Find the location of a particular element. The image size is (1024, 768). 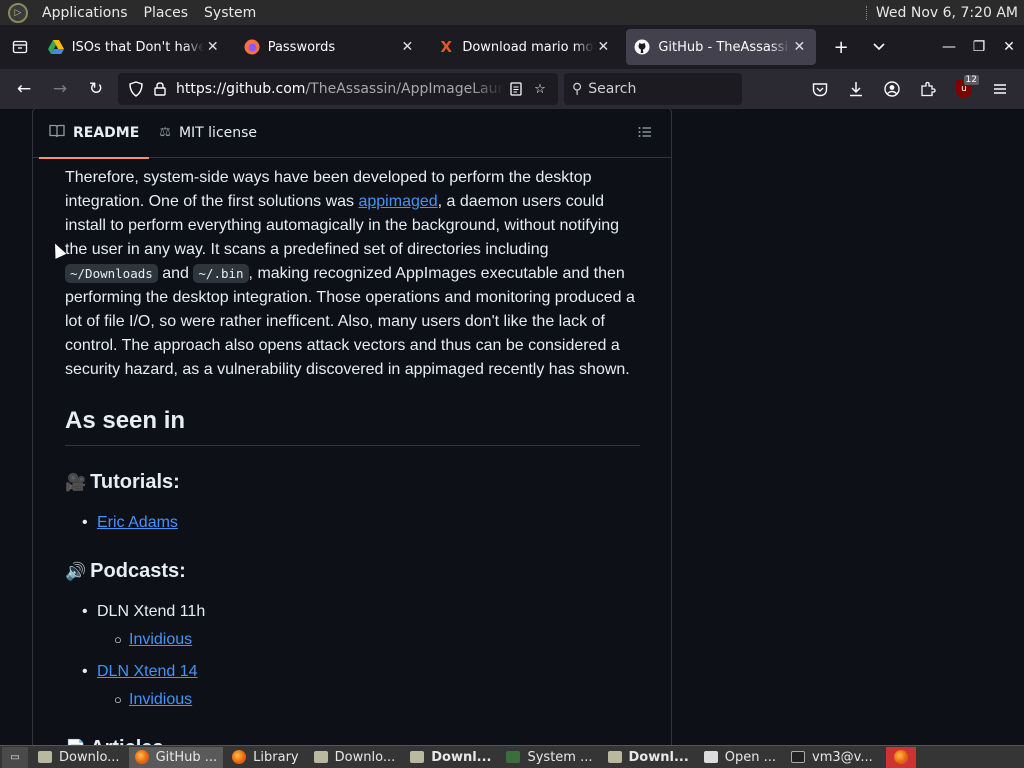

toolbar-right: u 12 is located at coordinates (913, 89).